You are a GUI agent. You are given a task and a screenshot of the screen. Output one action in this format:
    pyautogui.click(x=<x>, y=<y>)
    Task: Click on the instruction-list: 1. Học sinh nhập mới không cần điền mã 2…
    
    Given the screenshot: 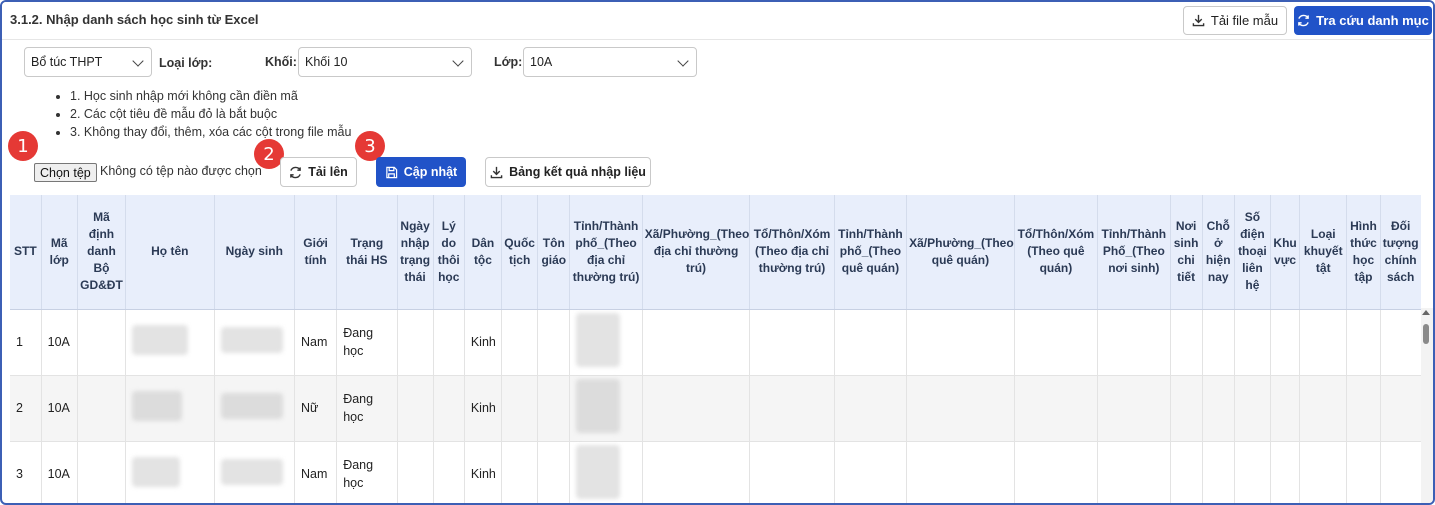 What is the action you would take?
    pyautogui.click(x=202, y=114)
    